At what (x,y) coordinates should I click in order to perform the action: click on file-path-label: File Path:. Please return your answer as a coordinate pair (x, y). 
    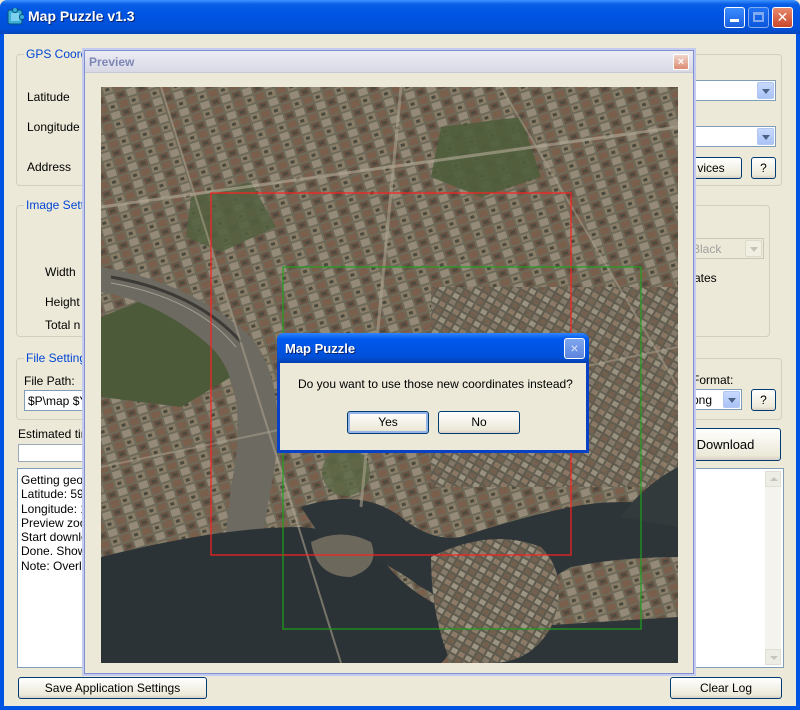
    Looking at the image, I should click on (49, 381).